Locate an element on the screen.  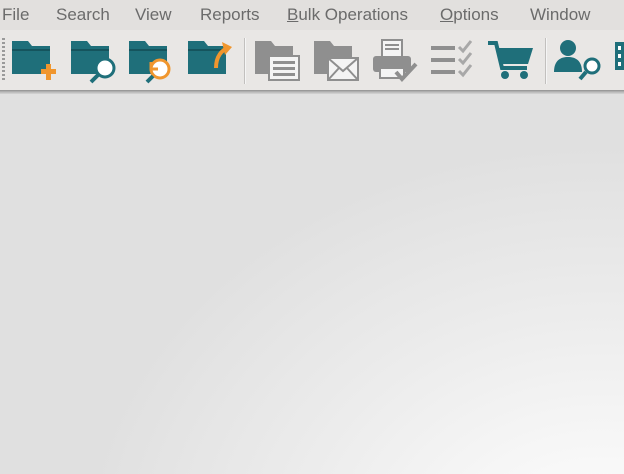
menu-options-accel: O is located at coordinates (447, 14).